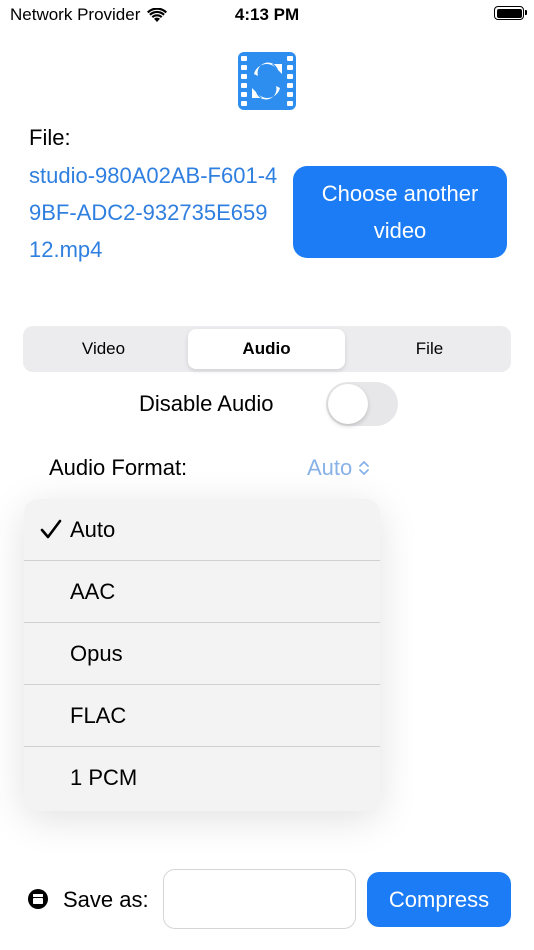 The height and width of the screenshot is (950, 534). I want to click on menu-item-label: Auto, so click(93, 529).